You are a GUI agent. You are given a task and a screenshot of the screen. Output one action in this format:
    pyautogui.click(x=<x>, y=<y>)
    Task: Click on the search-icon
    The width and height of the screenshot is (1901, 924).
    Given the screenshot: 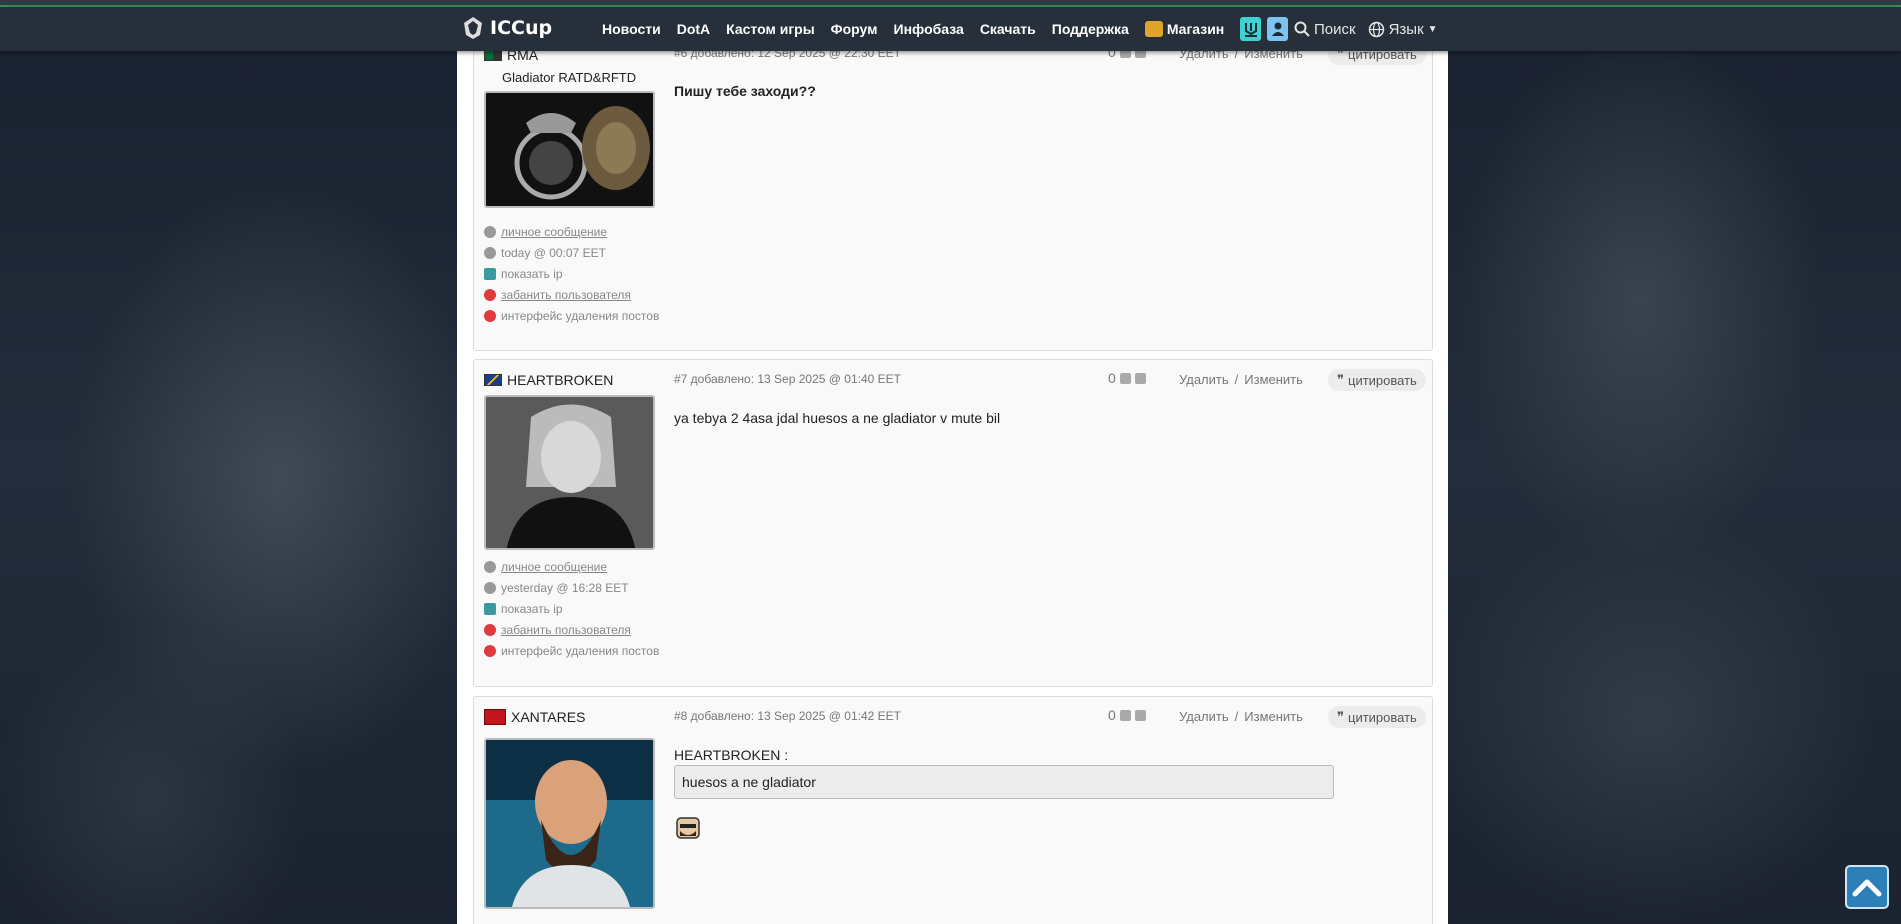 What is the action you would take?
    pyautogui.click(x=1302, y=29)
    